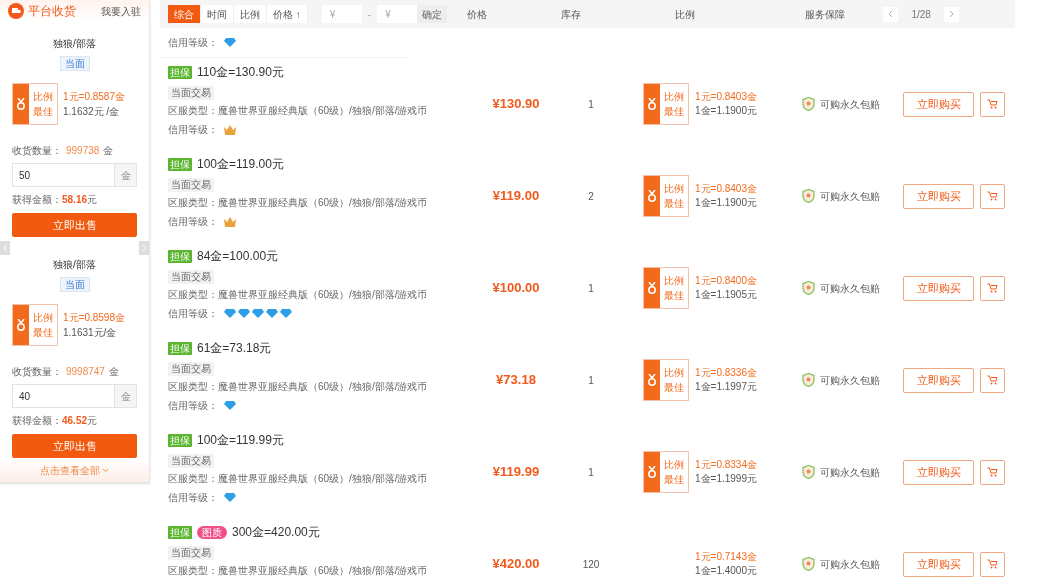  What do you see at coordinates (276, 532) in the screenshot?
I see `listing-title: 300金=420.00元` at bounding box center [276, 532].